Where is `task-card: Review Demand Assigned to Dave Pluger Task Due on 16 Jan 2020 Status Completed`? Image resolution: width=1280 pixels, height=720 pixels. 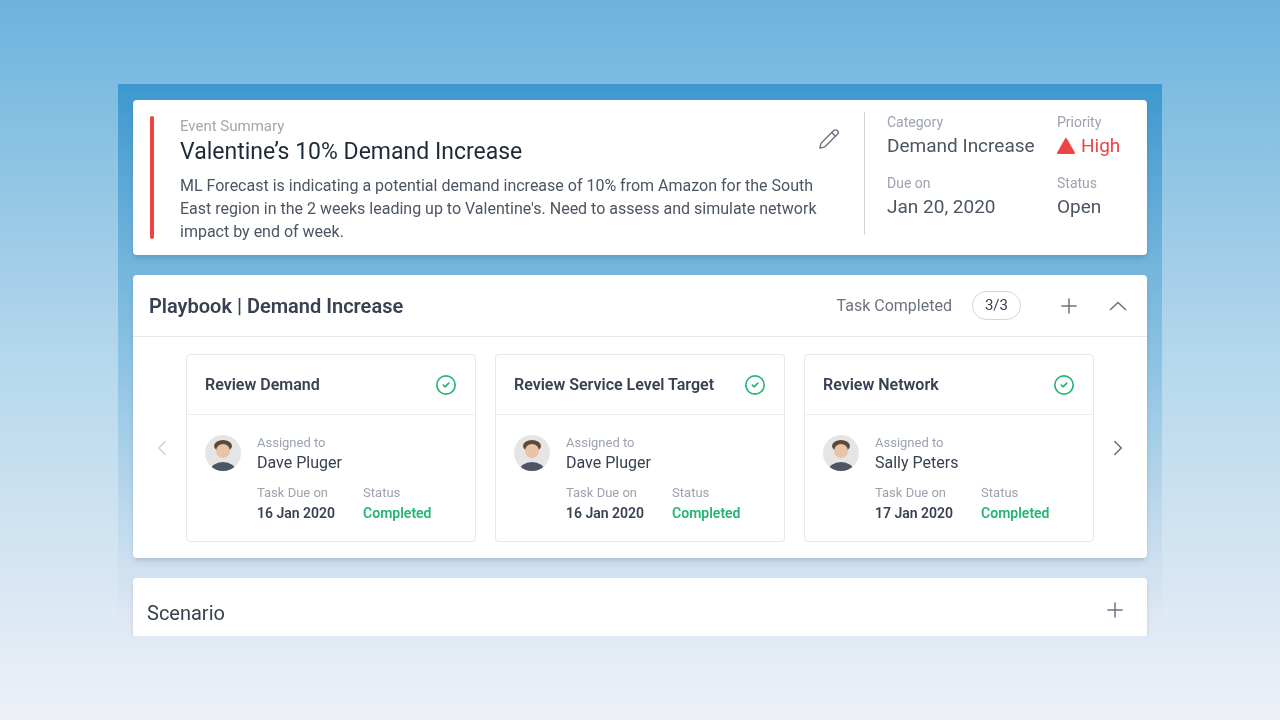
task-card: Review Demand Assigned to Dave Pluger Task Due on 16 Jan 2020 Status Completed is located at coordinates (331, 448).